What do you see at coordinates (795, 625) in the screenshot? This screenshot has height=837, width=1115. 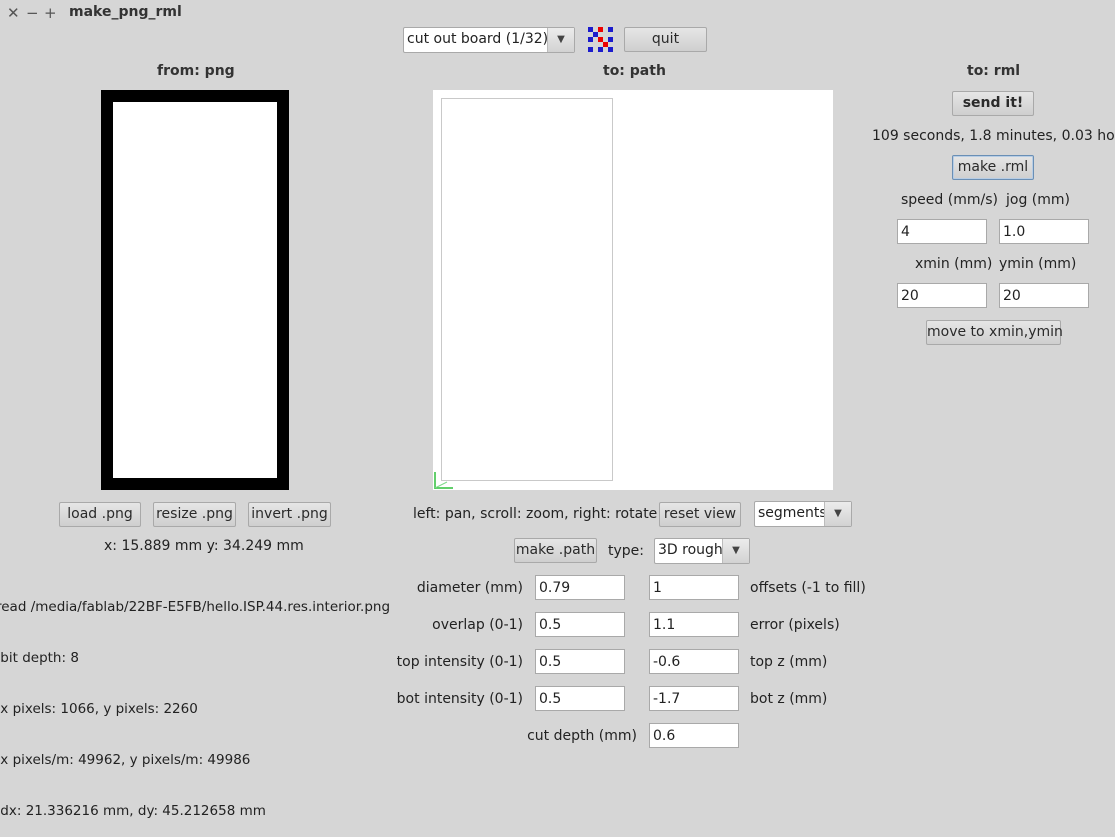 I see `error-label: error (pixels)` at bounding box center [795, 625].